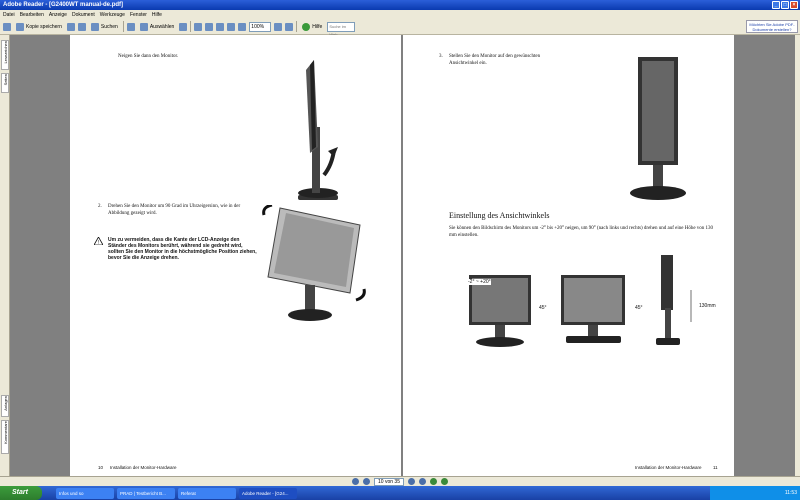 This screenshot has height=500, width=800. Describe the element at coordinates (776, 5) in the screenshot. I see `minimize-button: _` at that location.